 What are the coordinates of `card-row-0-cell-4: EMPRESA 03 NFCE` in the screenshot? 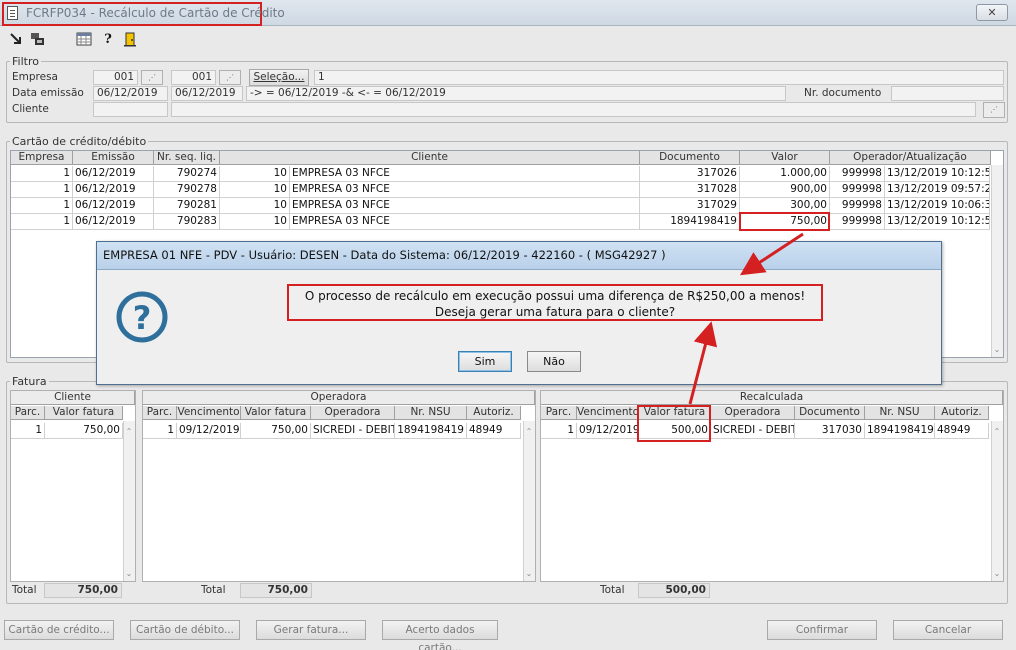 It's located at (465, 174).